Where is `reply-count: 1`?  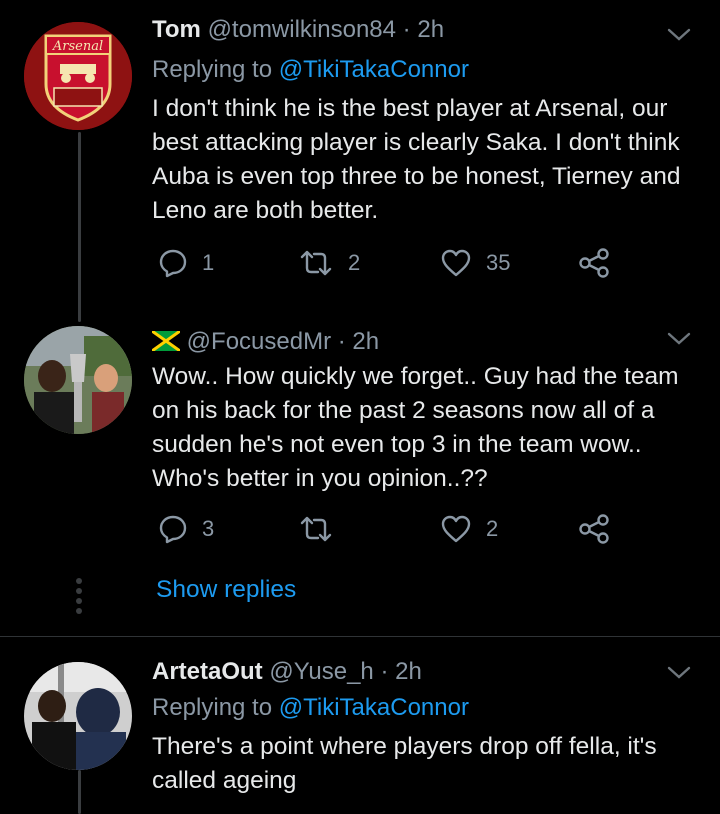
reply-count: 1 is located at coordinates (208, 262).